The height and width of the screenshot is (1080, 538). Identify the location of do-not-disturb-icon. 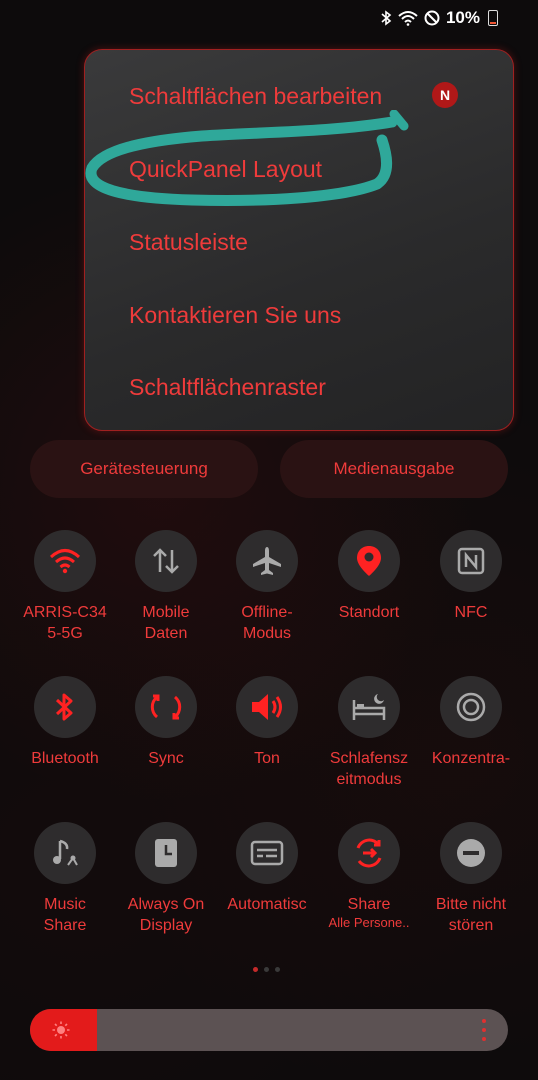
(471, 853).